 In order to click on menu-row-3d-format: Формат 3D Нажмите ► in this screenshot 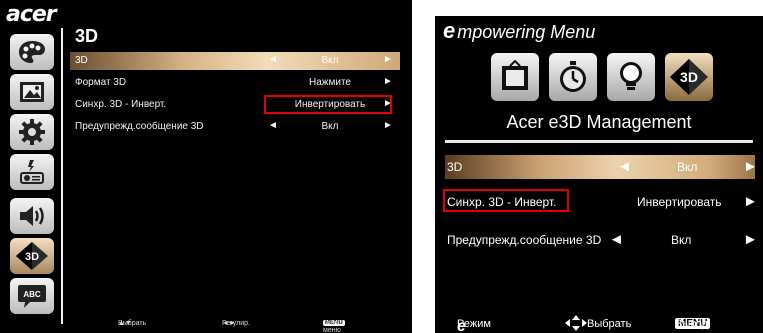, I will do `click(235, 83)`.